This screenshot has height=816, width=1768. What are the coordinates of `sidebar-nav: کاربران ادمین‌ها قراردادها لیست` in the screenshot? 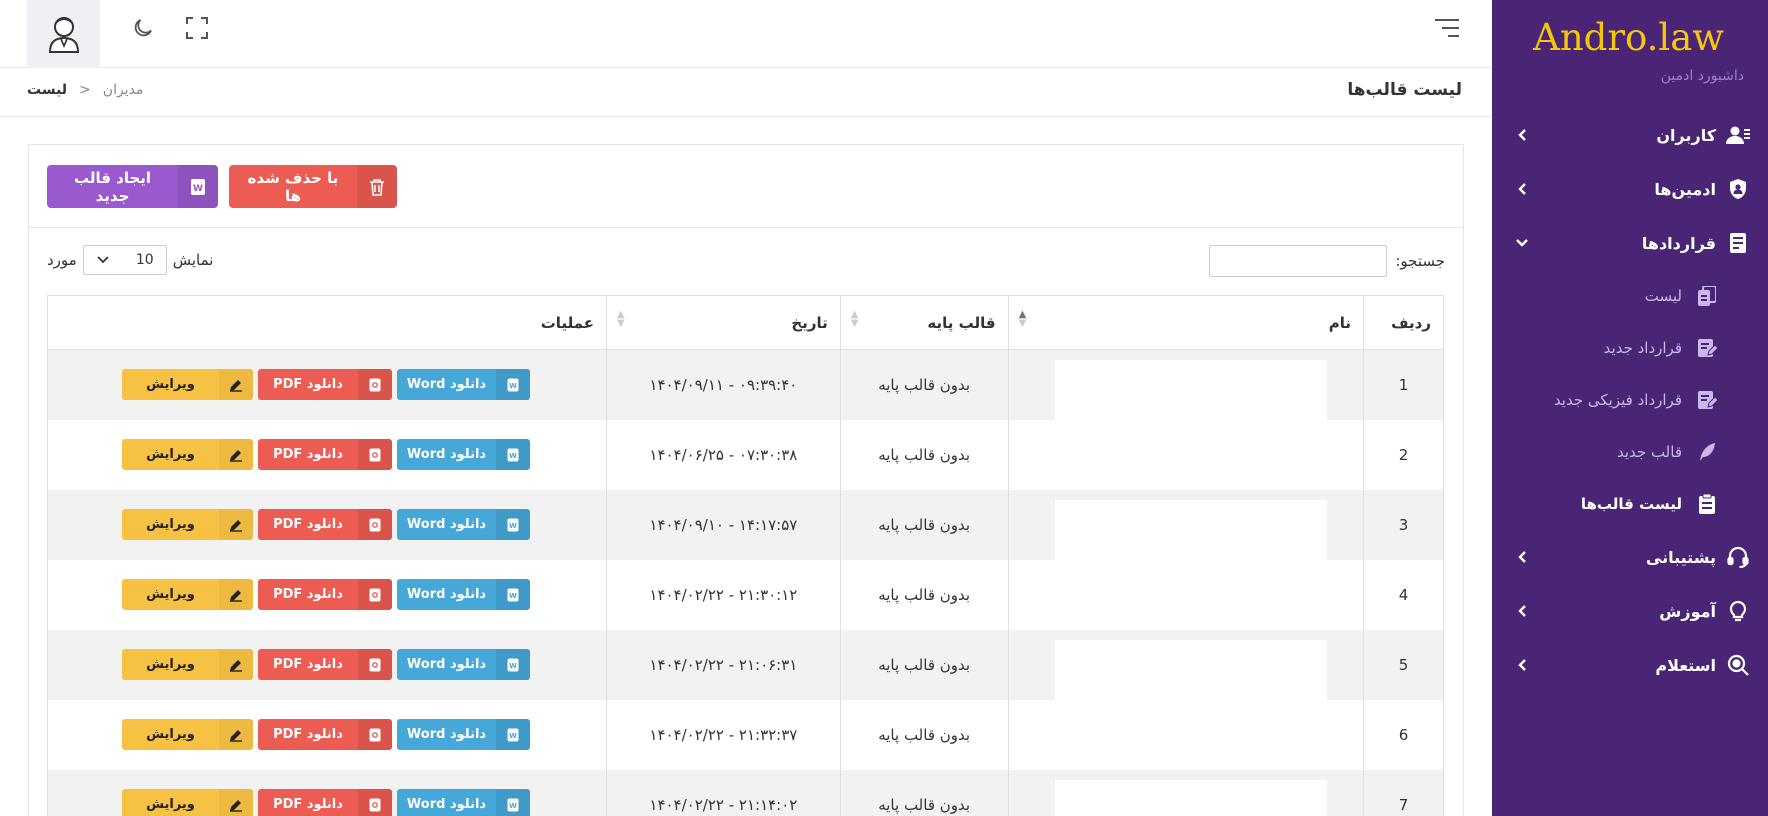 It's located at (1630, 400).